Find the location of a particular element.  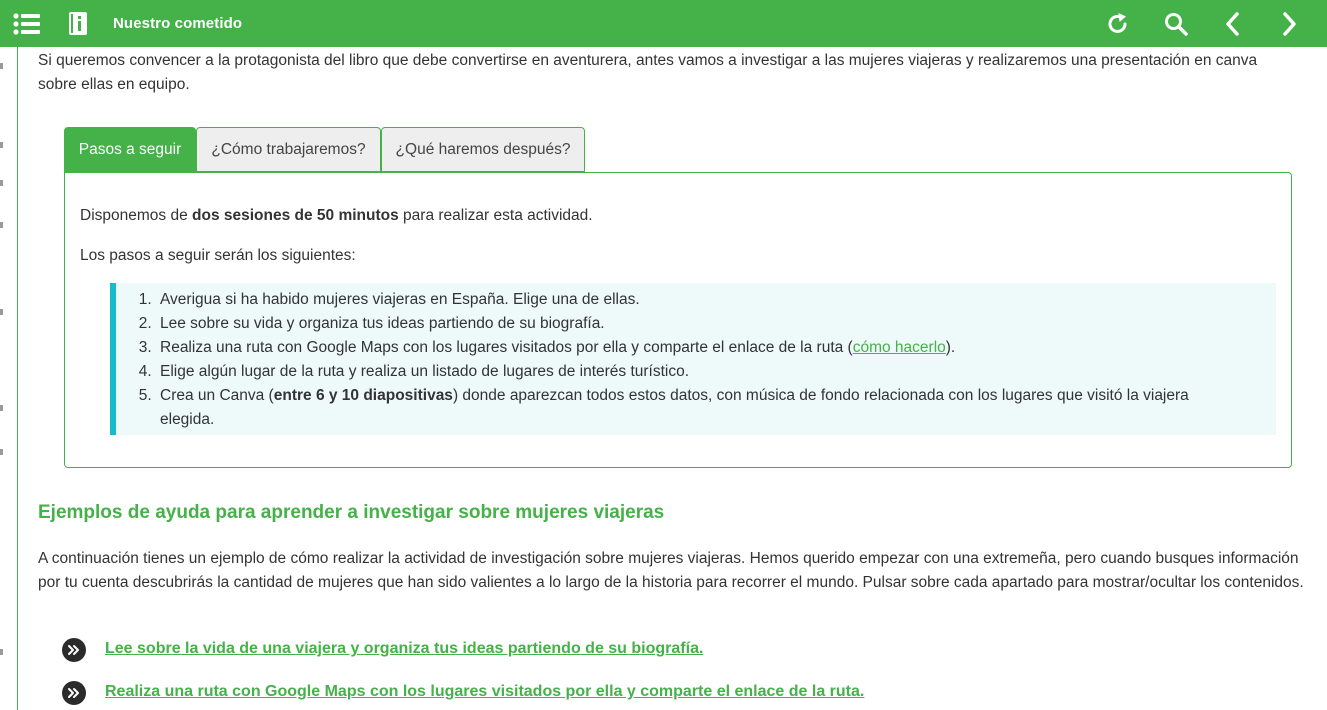

search-icon is located at coordinates (1176, 24).